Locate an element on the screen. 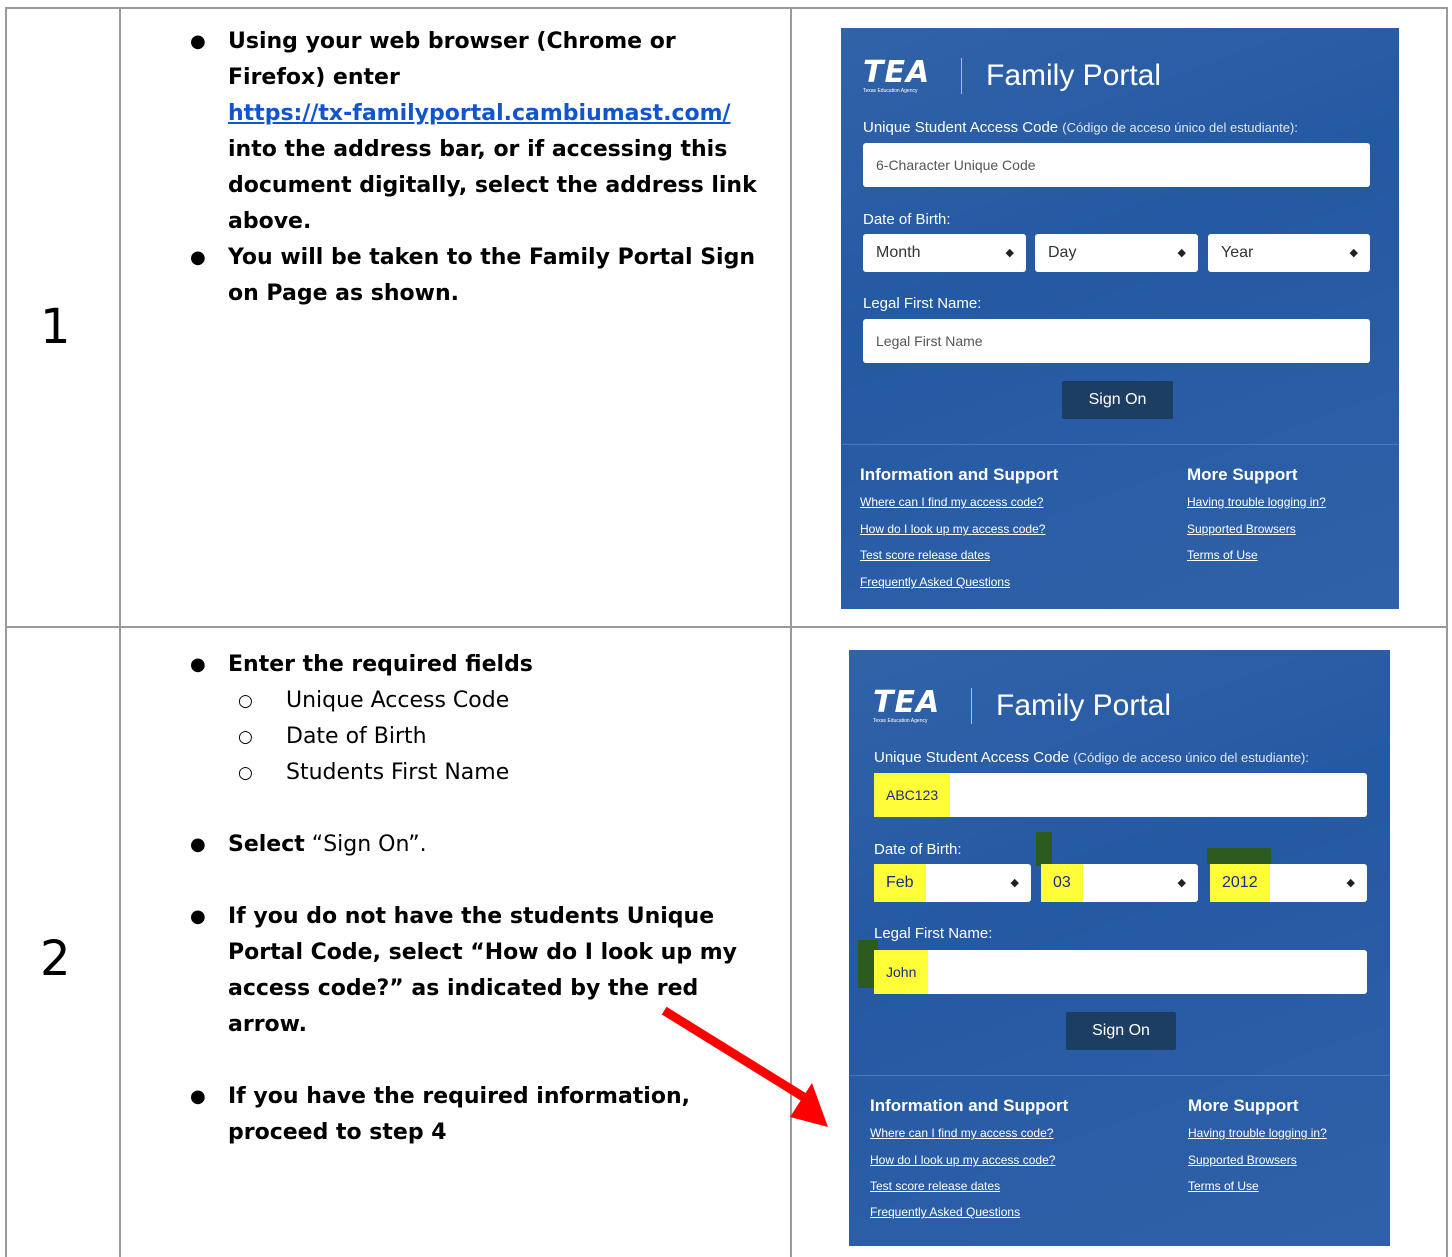  day-select: Day ◆ is located at coordinates (1116, 253).